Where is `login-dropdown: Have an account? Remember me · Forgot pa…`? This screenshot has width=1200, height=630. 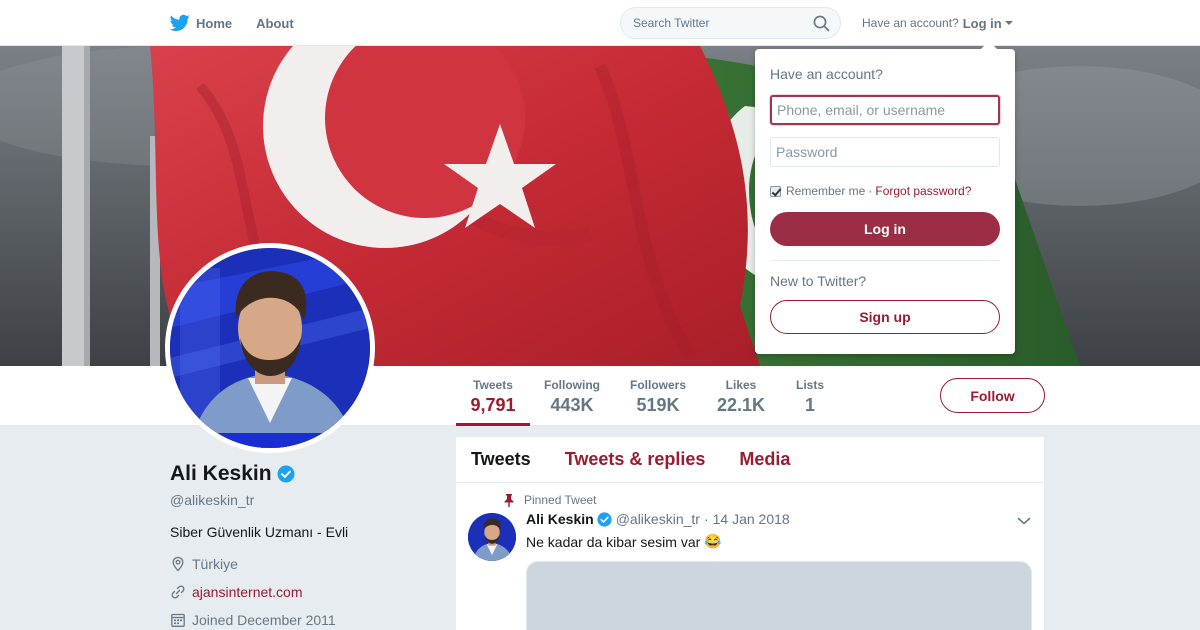
login-dropdown: Have an account? Remember me · Forgot pa… is located at coordinates (885, 197).